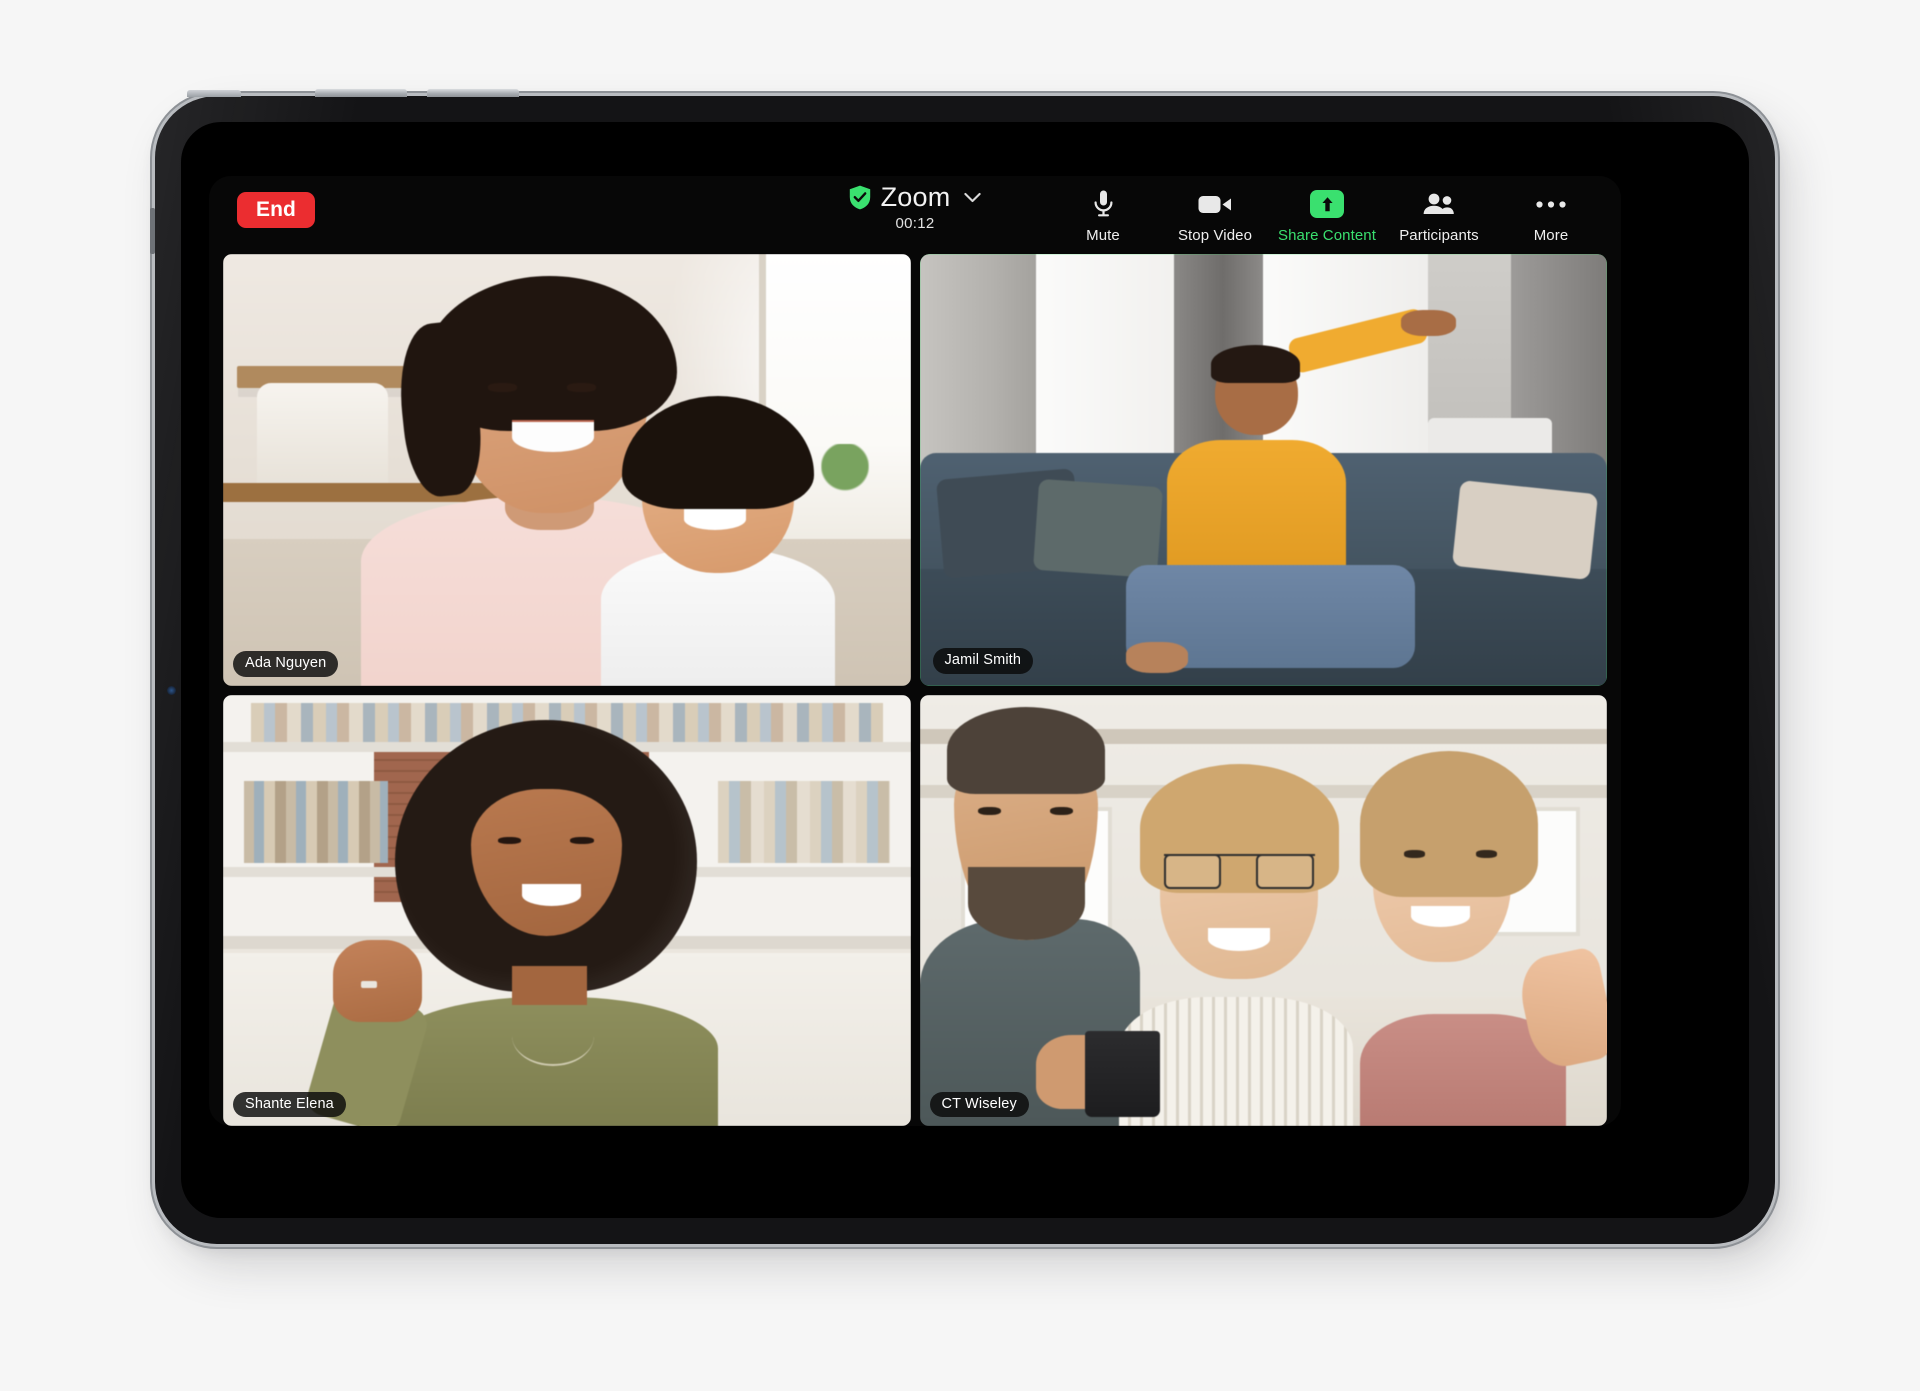 The width and height of the screenshot is (1920, 1391). I want to click on participant-name-badge: Jamil Smith, so click(983, 661).